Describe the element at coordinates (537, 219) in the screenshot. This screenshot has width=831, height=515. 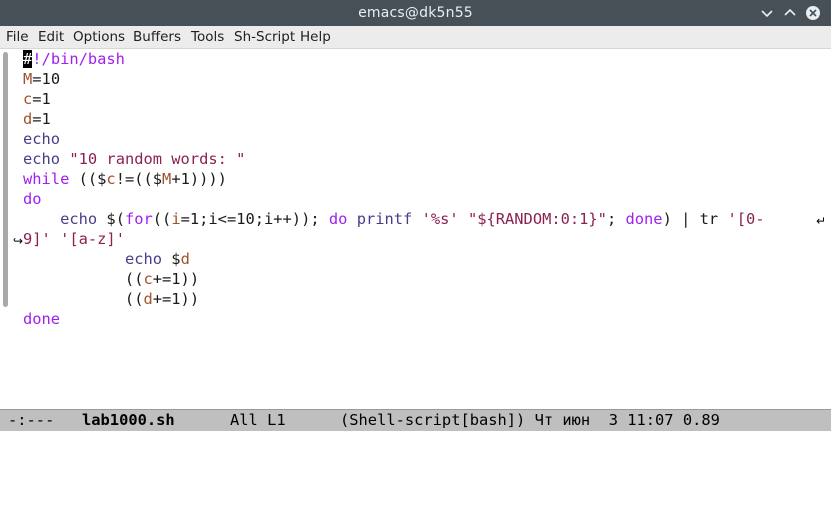
I see `code-token: "${RANDOM:0:1}"` at that location.